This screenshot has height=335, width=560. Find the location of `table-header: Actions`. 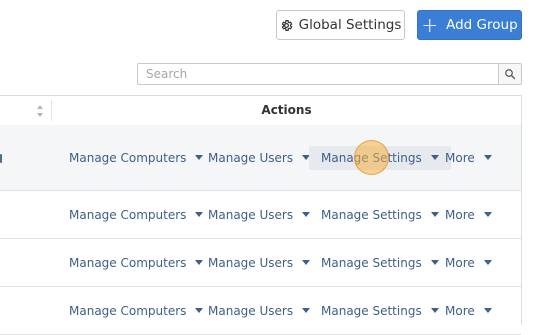

table-header: Actions is located at coordinates (260, 111).